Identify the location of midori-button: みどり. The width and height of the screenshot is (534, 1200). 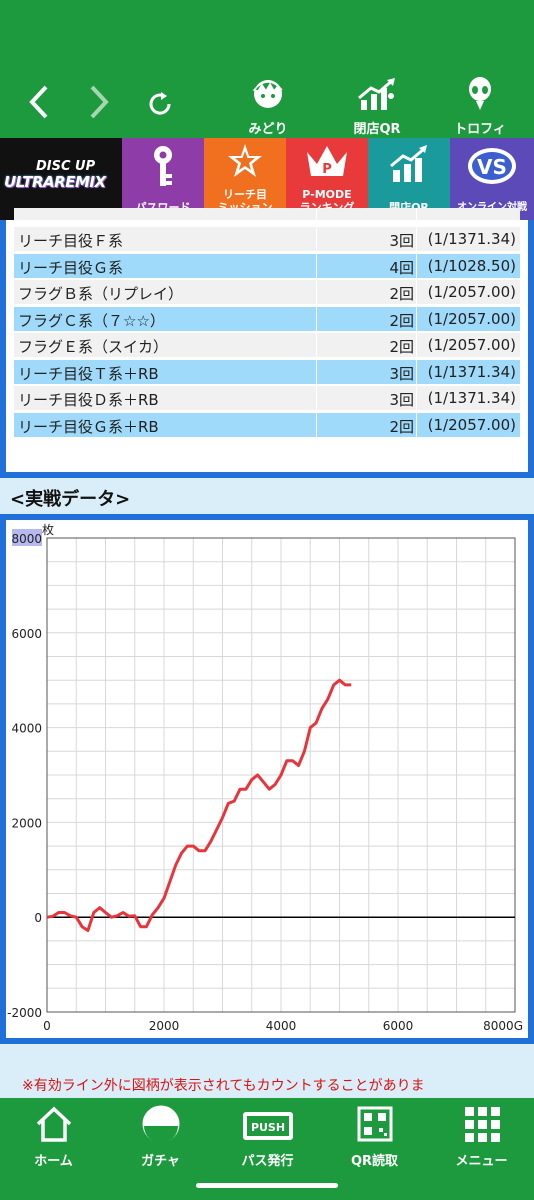
(268, 106).